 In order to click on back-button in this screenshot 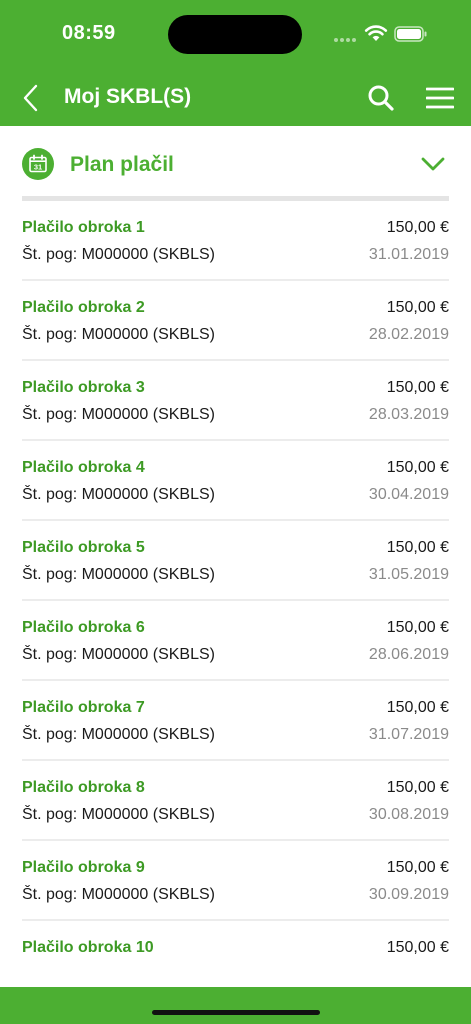, I will do `click(31, 98)`.